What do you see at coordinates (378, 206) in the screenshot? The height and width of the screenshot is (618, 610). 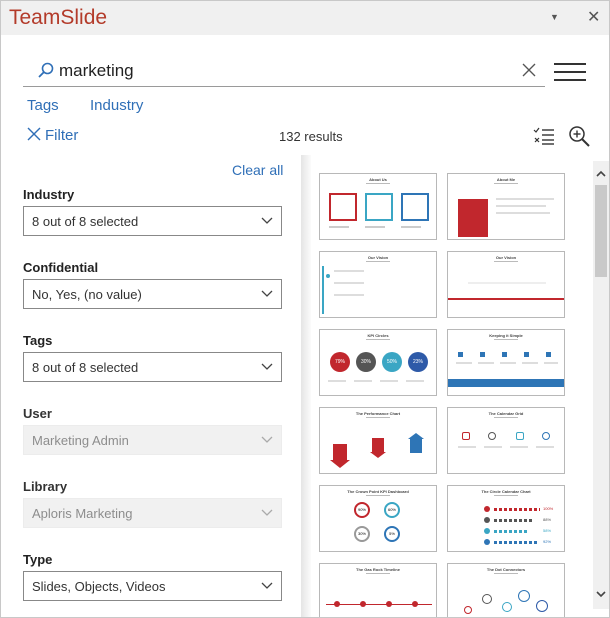 I see `slide-thumbnail: About Us` at bounding box center [378, 206].